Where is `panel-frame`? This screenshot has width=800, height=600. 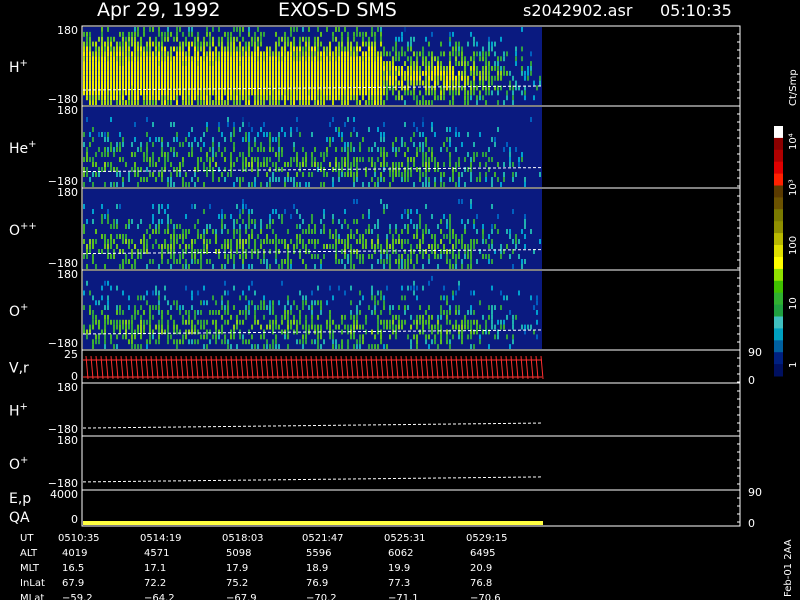 panel-frame is located at coordinates (411, 508).